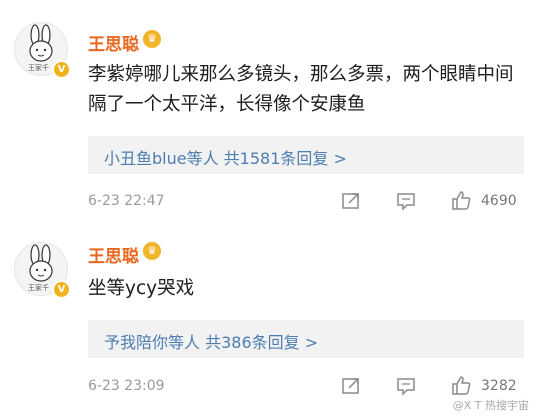 Image resolution: width=537 pixels, height=417 pixels. I want to click on like-count: 4690, so click(499, 201).